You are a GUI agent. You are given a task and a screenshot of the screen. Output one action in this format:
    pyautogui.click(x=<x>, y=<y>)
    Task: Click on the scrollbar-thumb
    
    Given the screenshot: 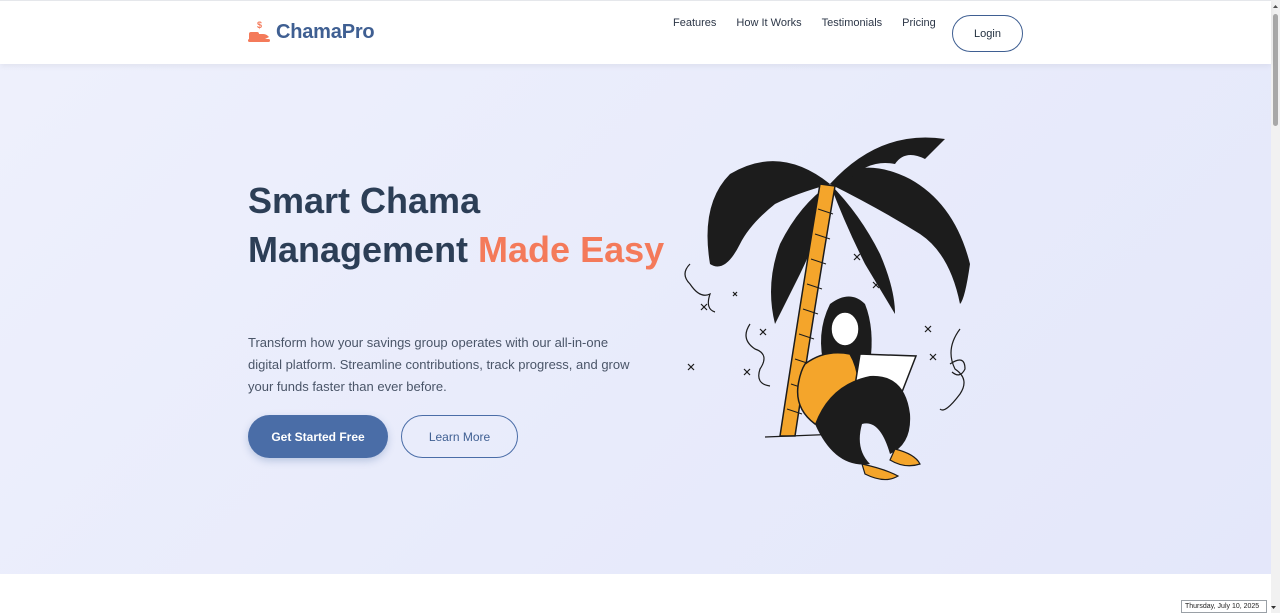 What is the action you would take?
    pyautogui.click(x=1275, y=70)
    